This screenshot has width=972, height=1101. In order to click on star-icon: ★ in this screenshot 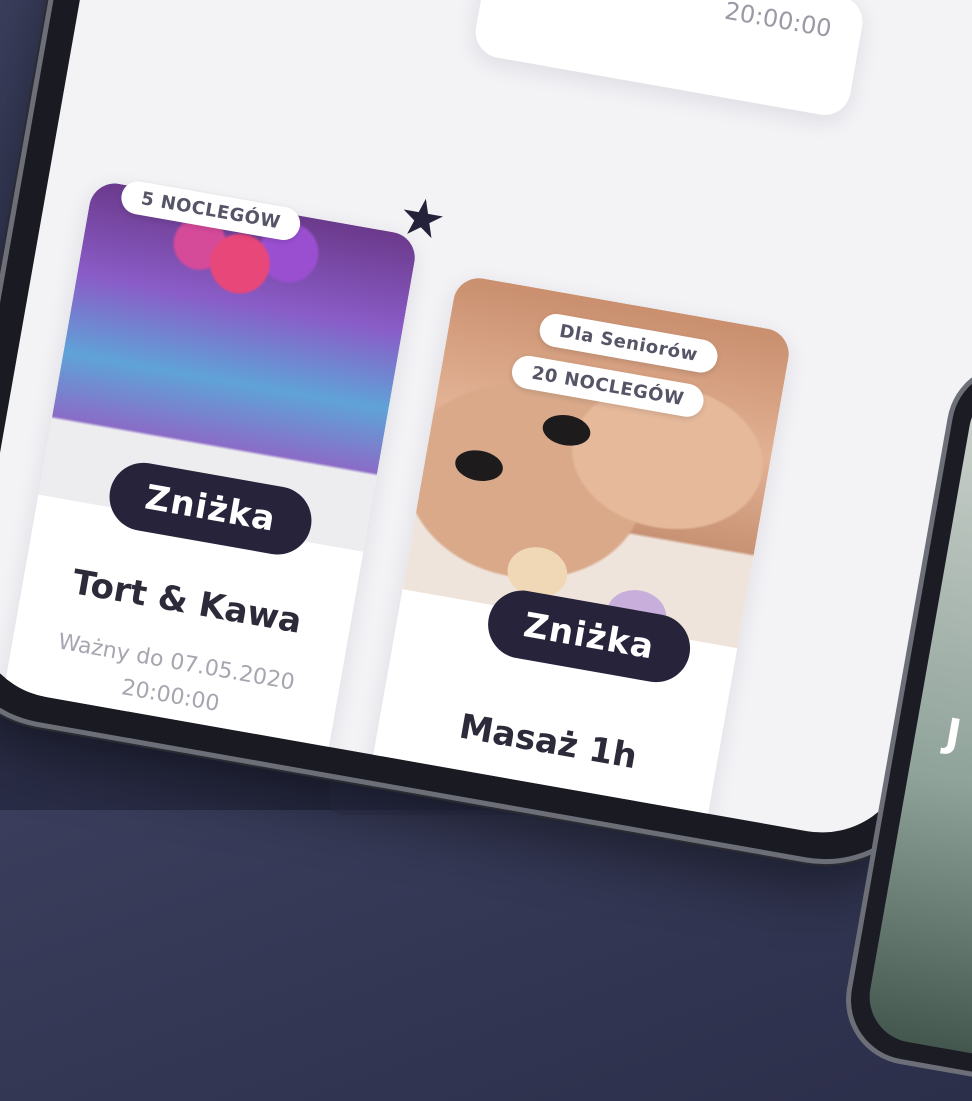, I will do `click(422, 218)`.